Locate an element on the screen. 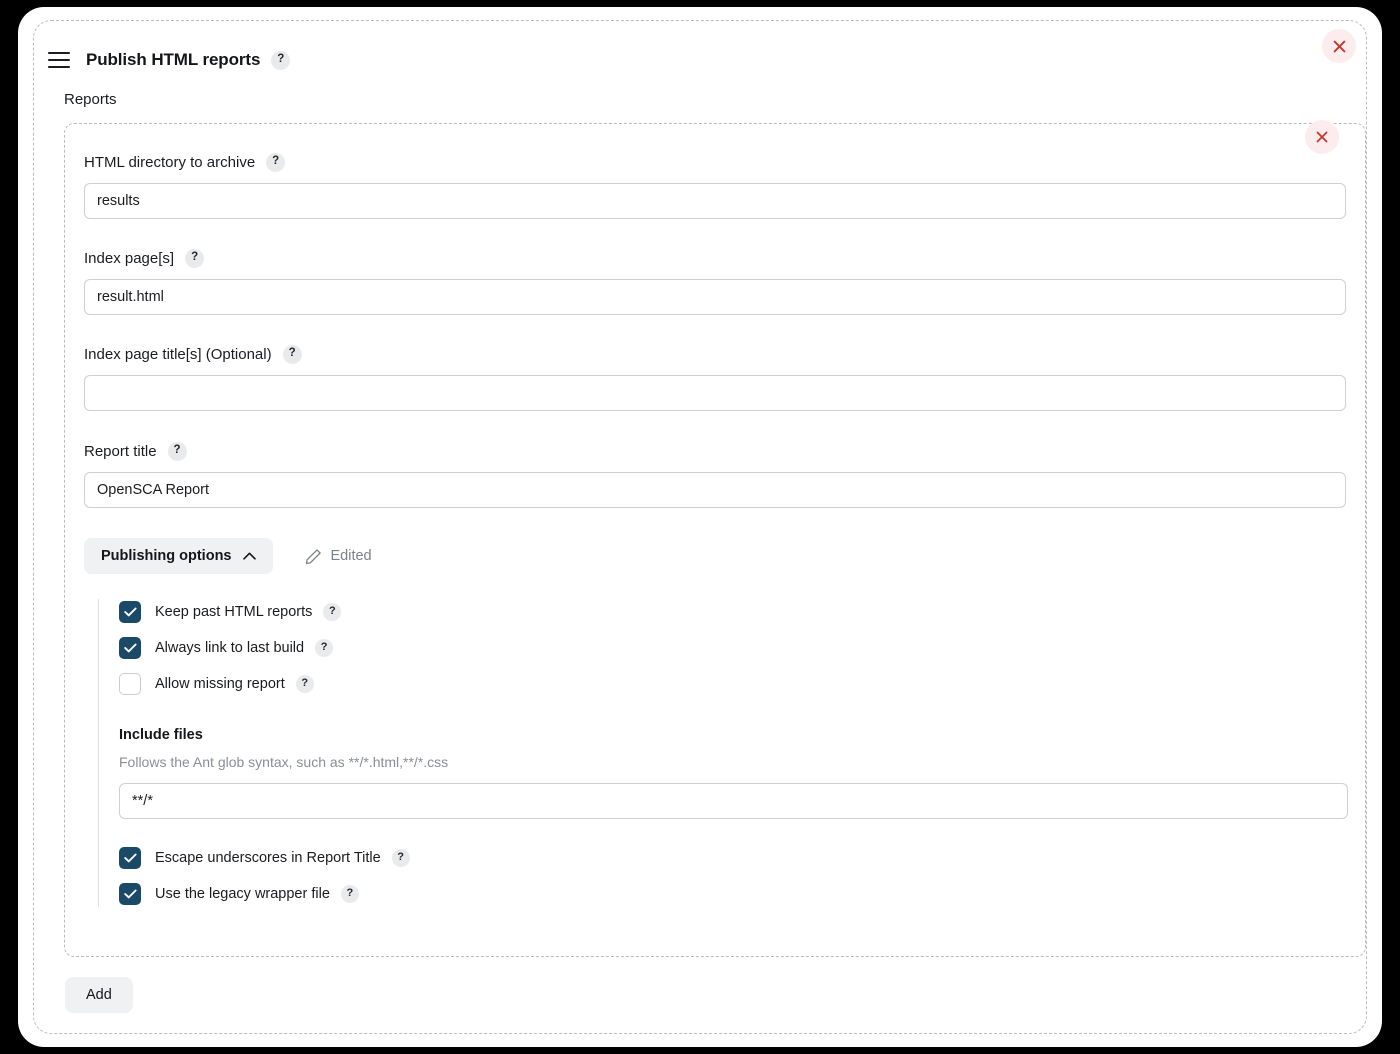  checkbox-row-keep-past-reports: Keep past HTML reports ? is located at coordinates (732, 612).